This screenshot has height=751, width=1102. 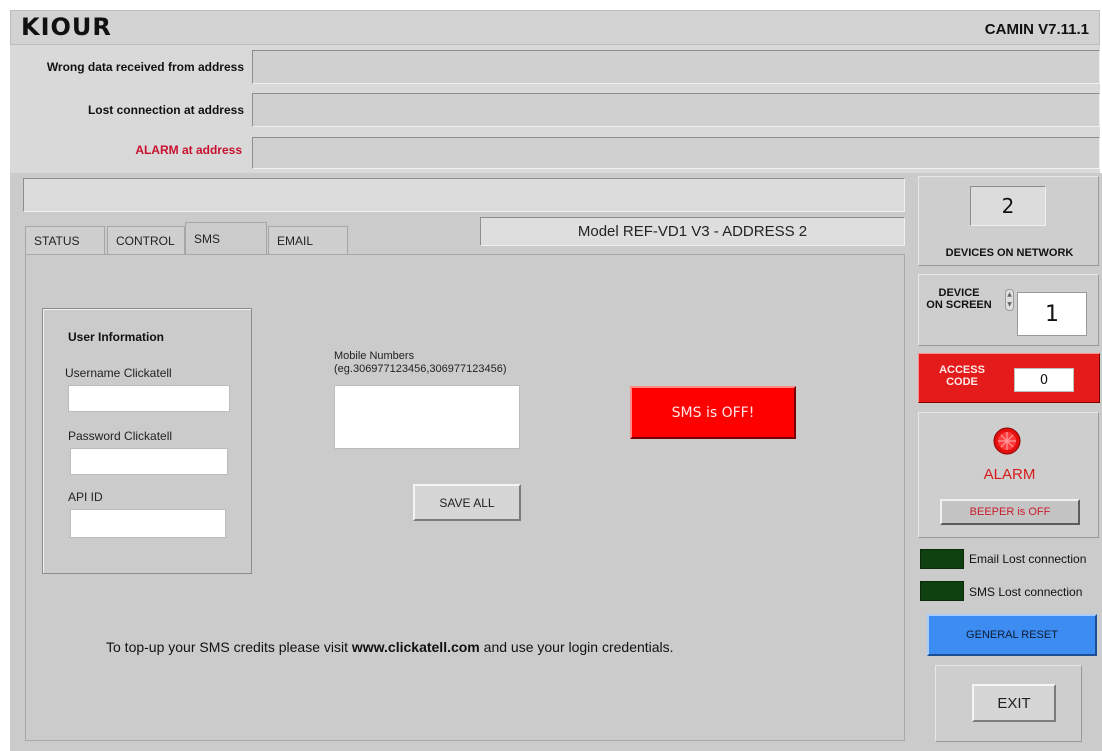 I want to click on tab-sms: SMS, so click(x=226, y=239).